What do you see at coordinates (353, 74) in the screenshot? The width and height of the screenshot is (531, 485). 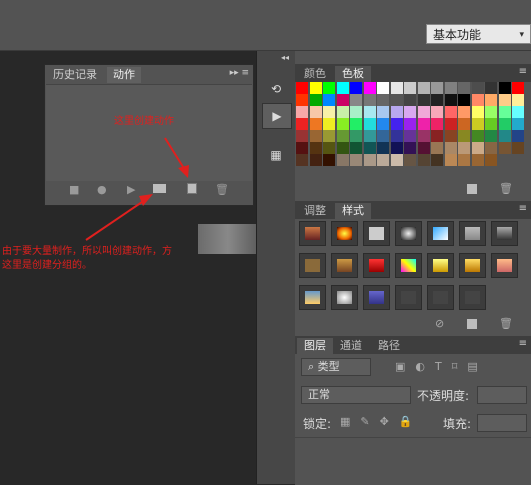 I see `tab-swatches: 色板` at bounding box center [353, 74].